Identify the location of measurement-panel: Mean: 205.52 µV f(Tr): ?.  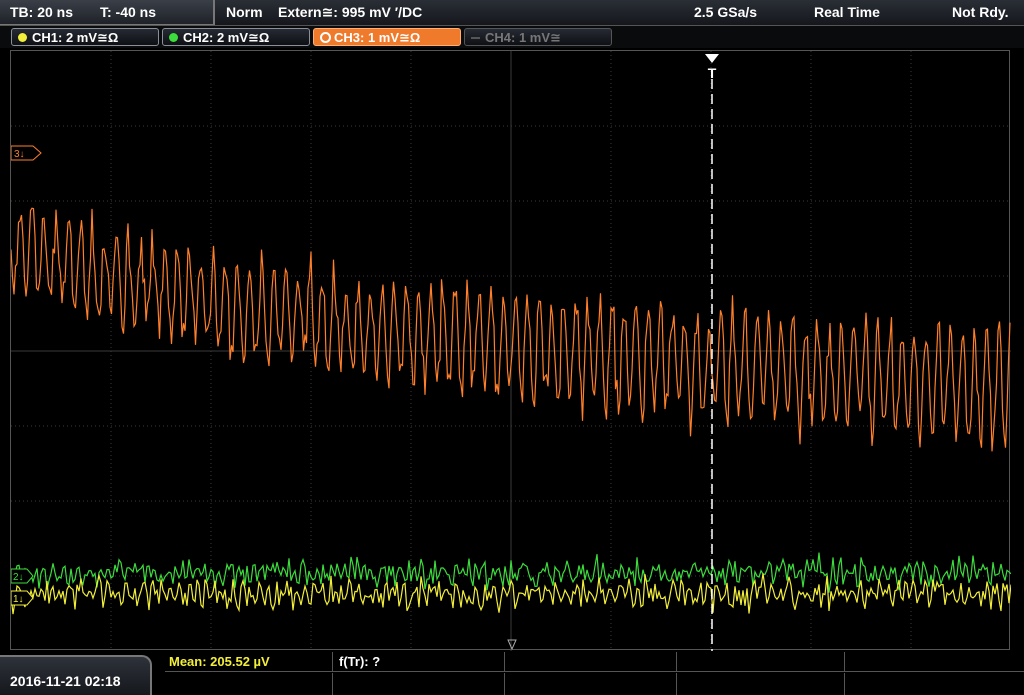
(594, 673).